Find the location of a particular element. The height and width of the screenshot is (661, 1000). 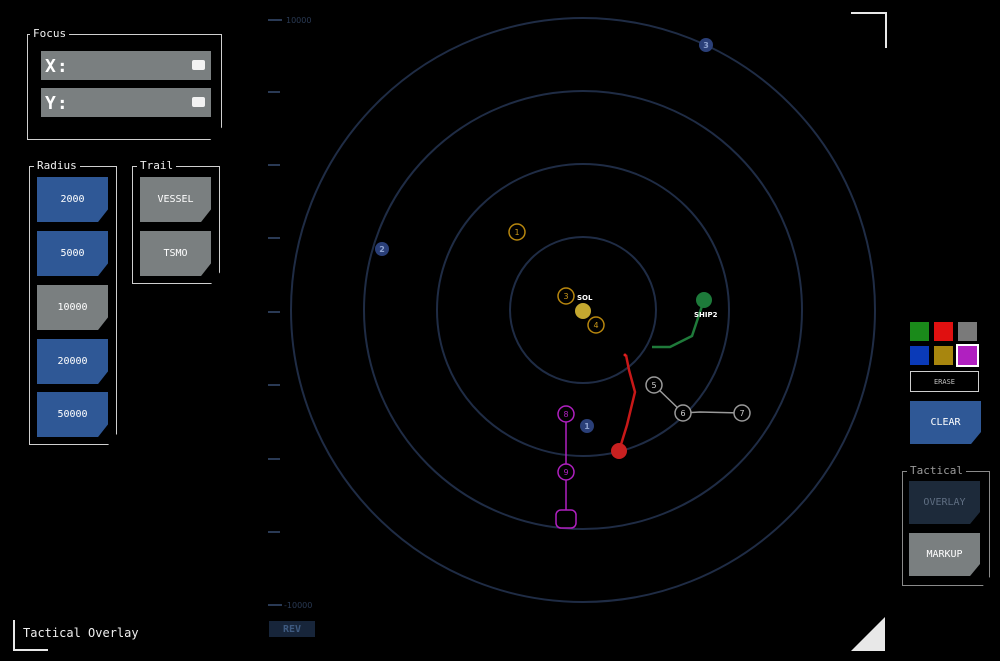

scale-bottom-label: -10000 is located at coordinates (298, 605).